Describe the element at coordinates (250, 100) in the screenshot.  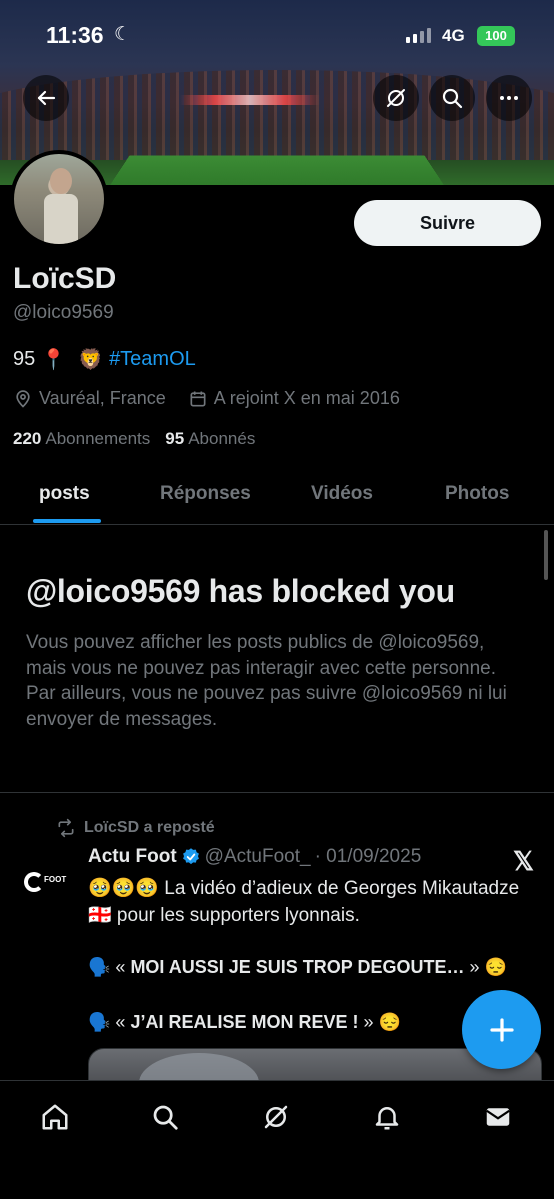
I see `banner-stadium-lights` at that location.